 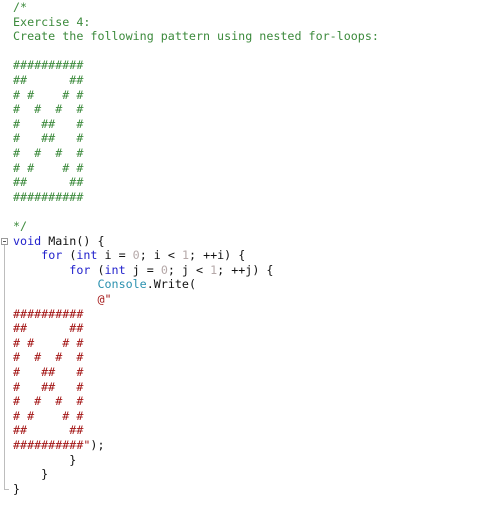 What do you see at coordinates (27, 240) in the screenshot?
I see `code-token-keyword: void` at bounding box center [27, 240].